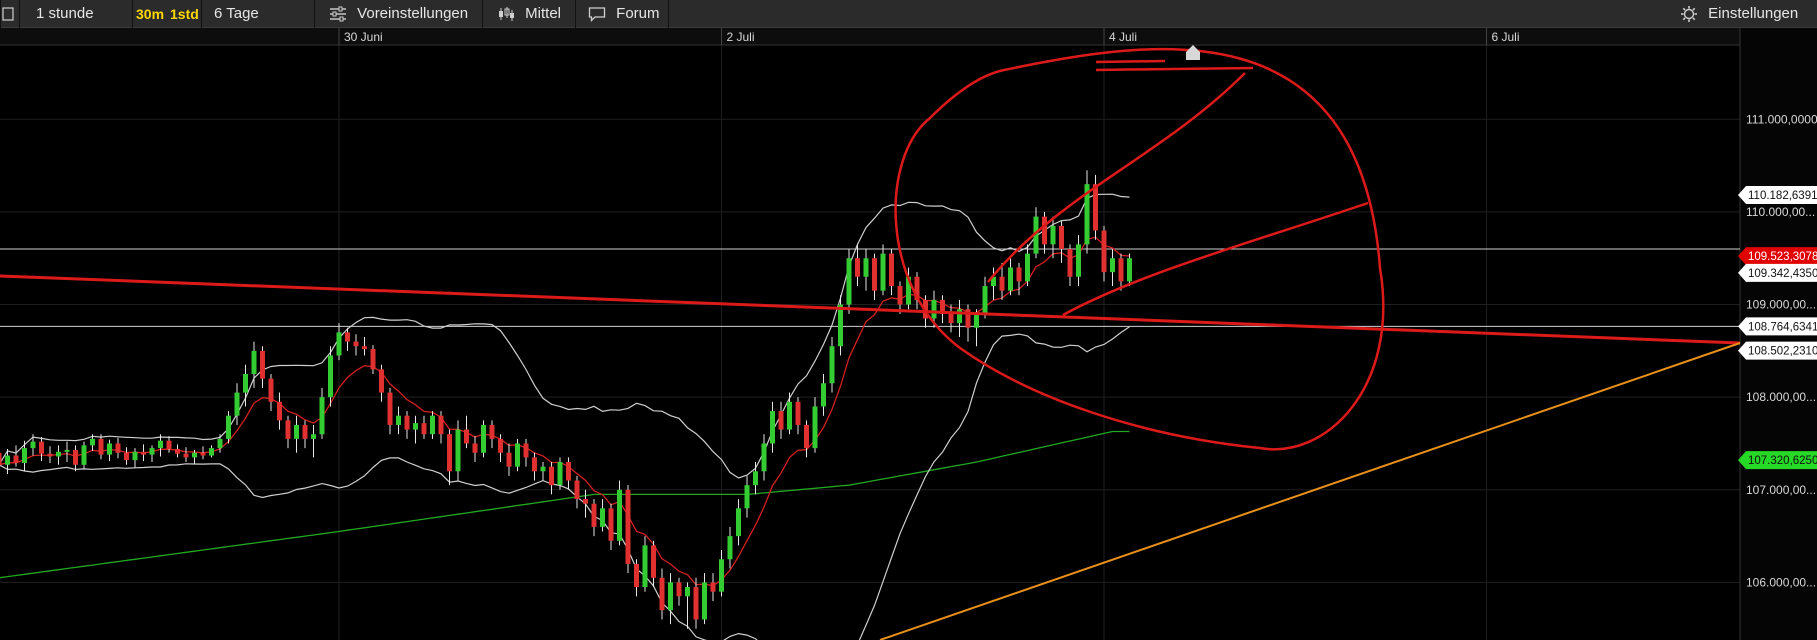  I want to click on red-top-stroke, so click(1130, 61).